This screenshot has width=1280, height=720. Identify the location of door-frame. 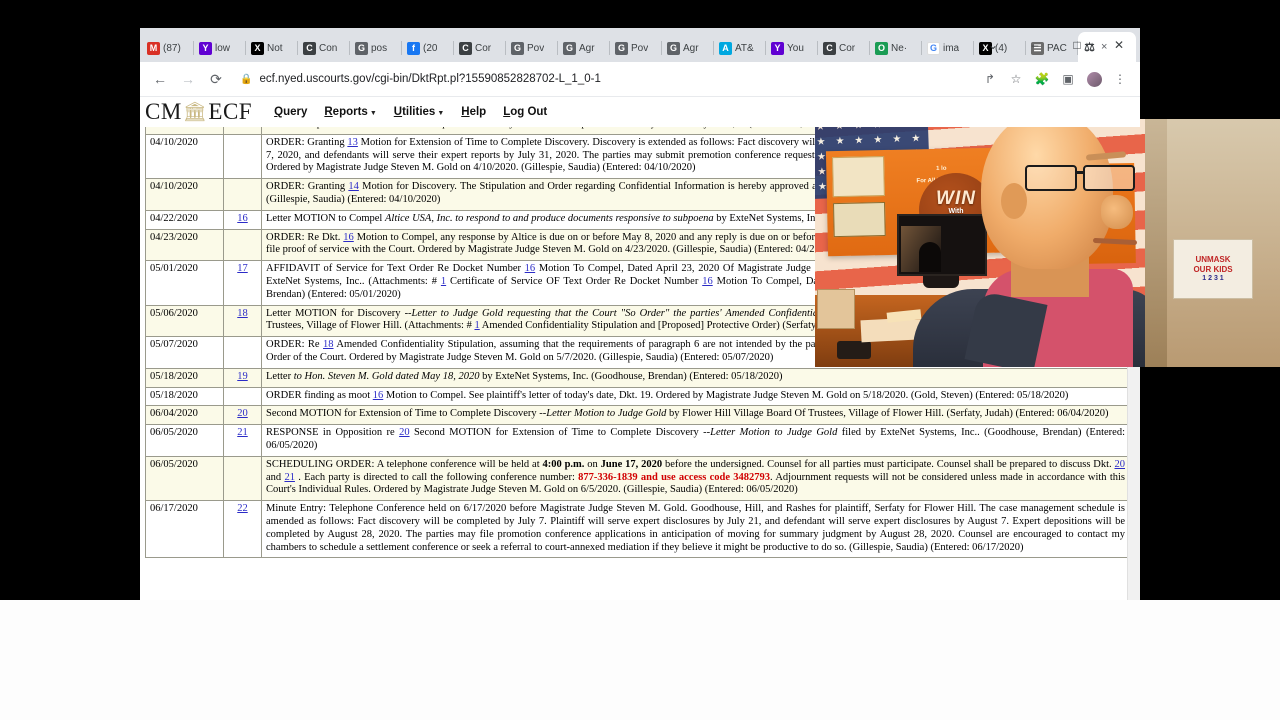
(1156, 243).